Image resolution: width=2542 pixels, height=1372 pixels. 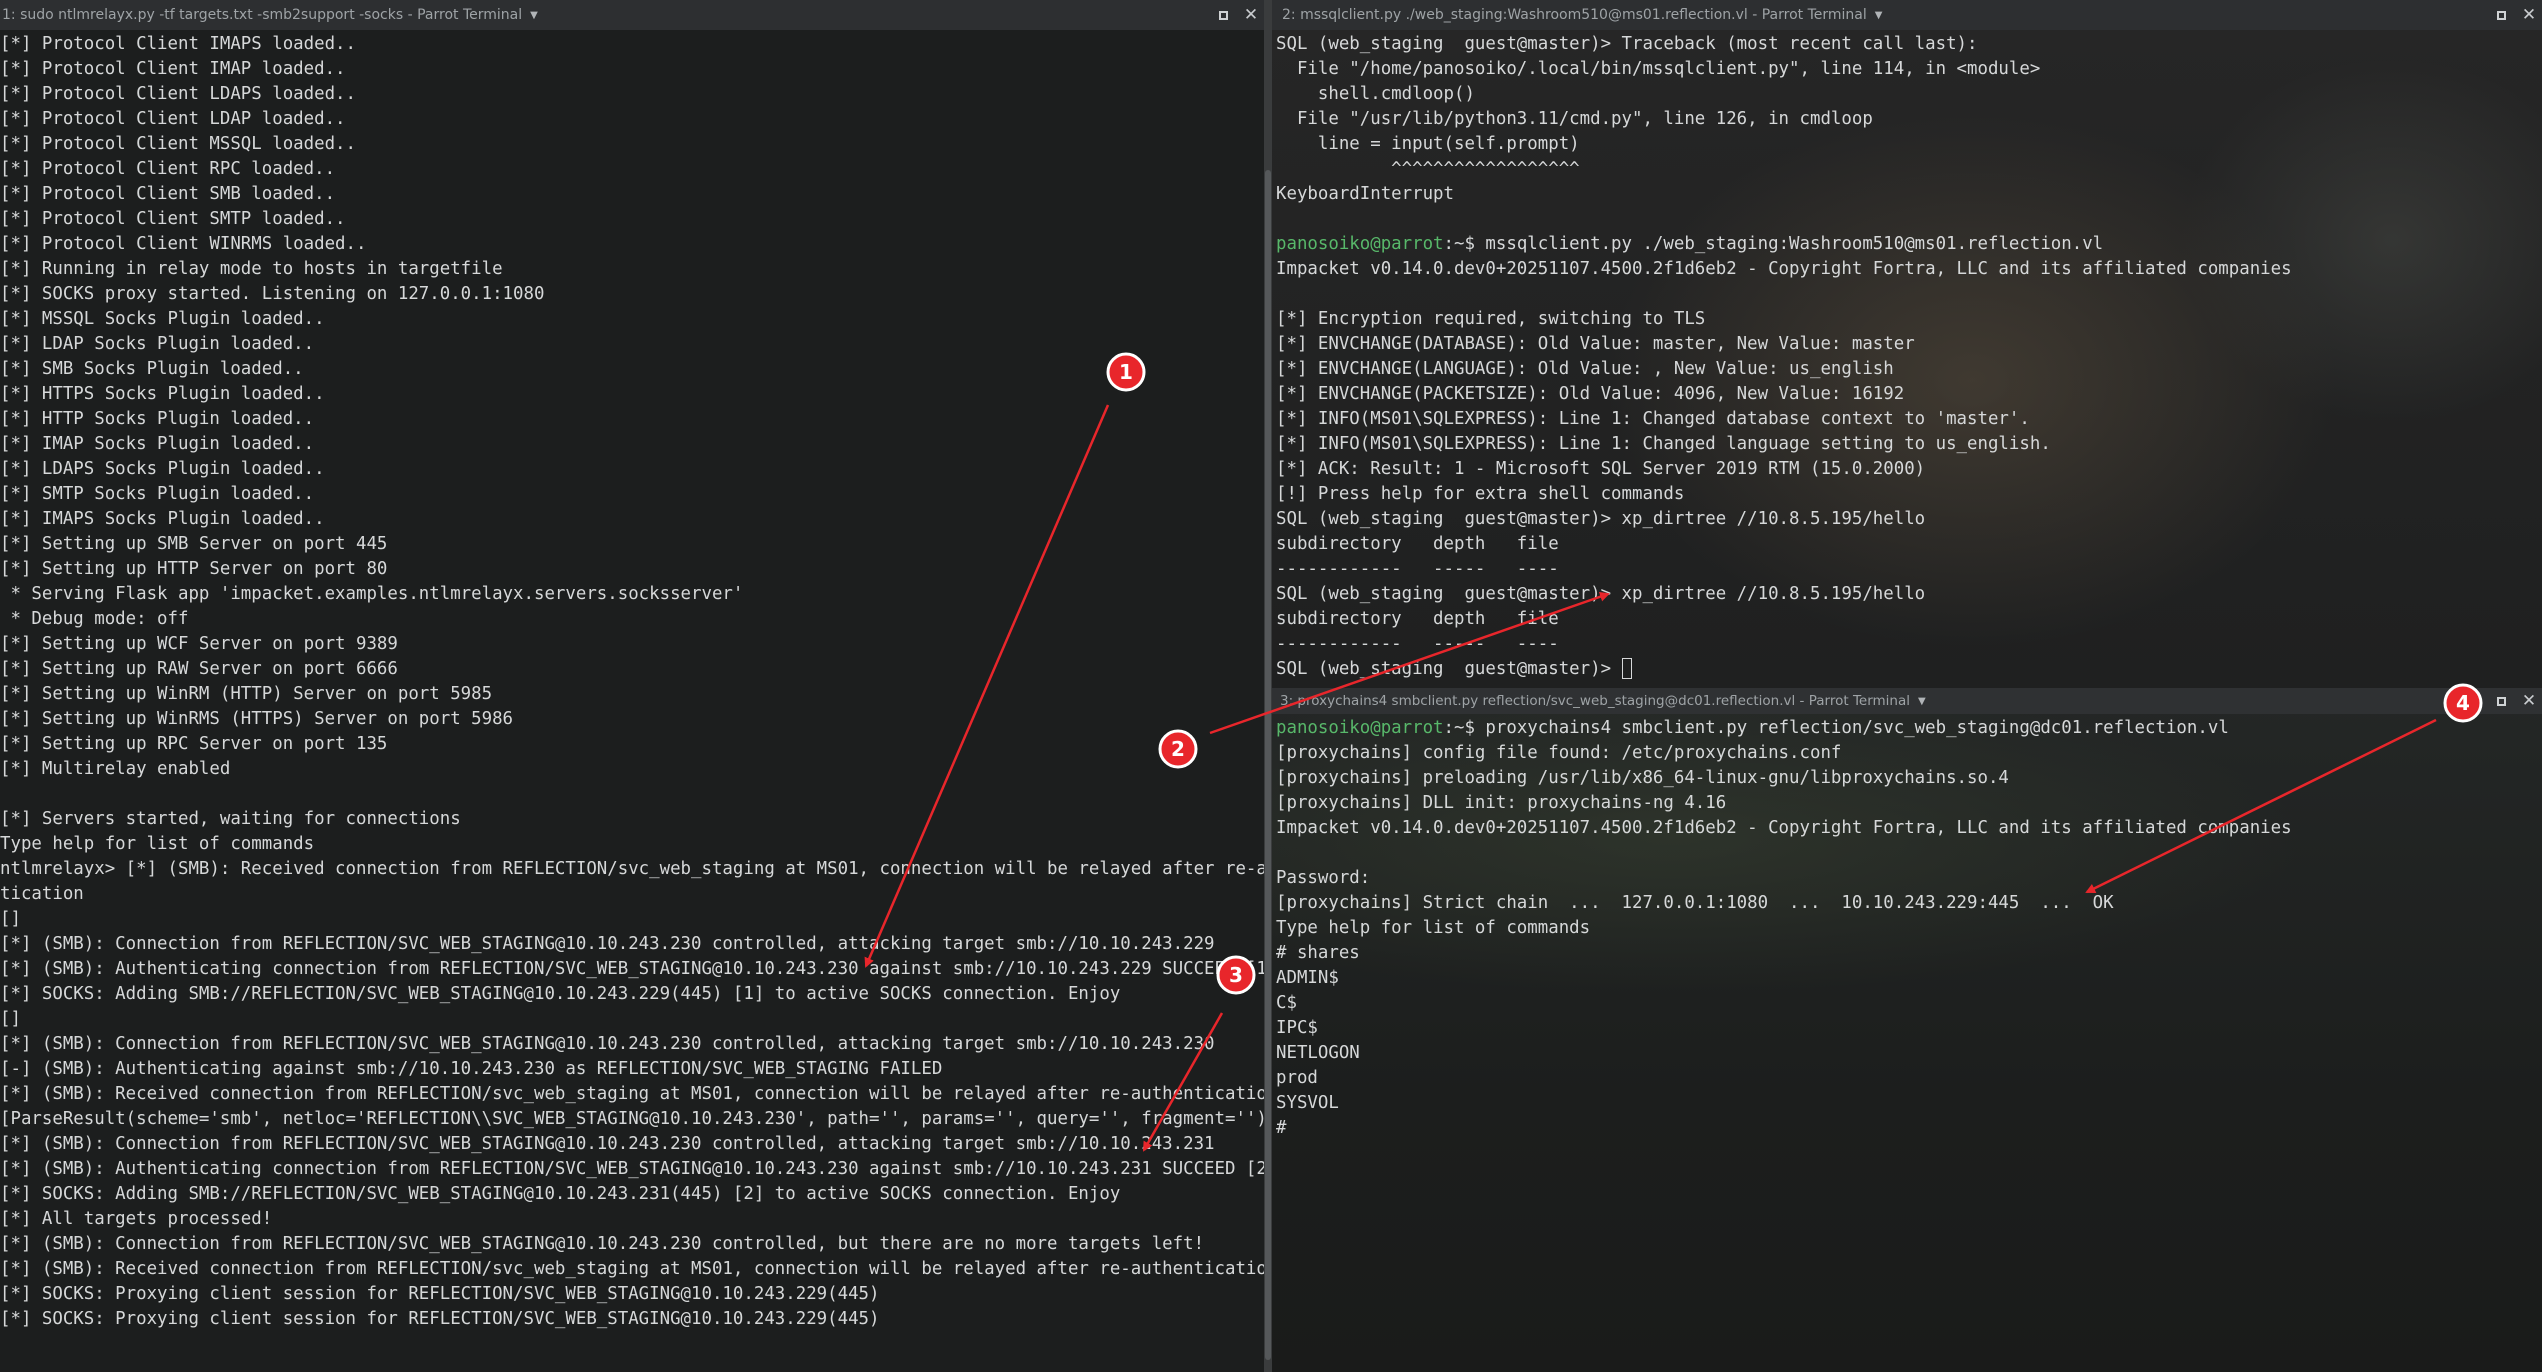 What do you see at coordinates (173, 119) in the screenshot?
I see `terminal-line: [*] Protocol Client LDAP loaded..` at bounding box center [173, 119].